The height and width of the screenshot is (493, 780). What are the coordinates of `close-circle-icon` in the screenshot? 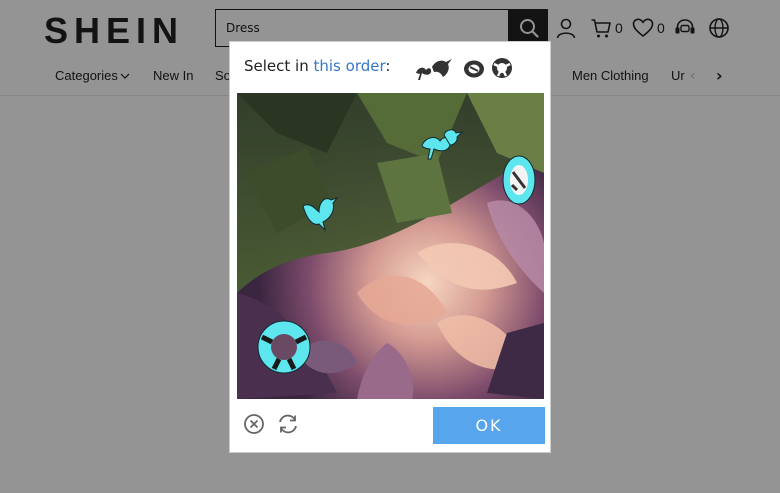 It's located at (254, 424).